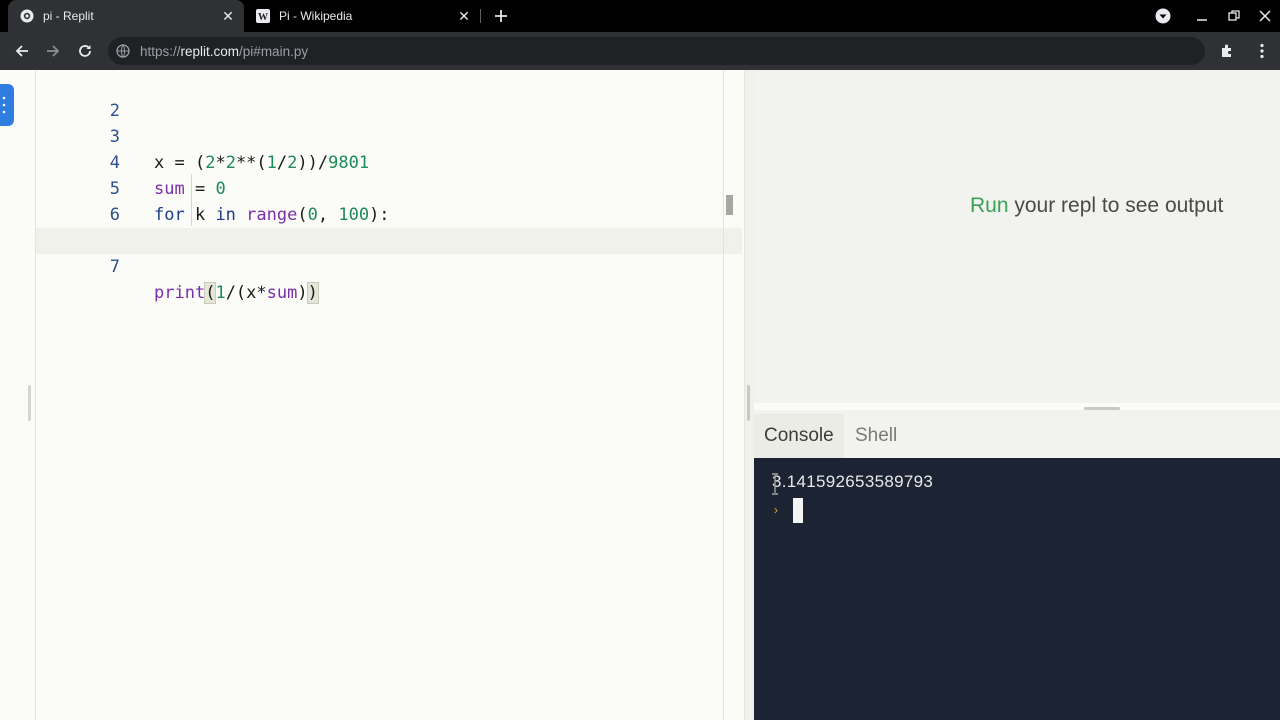  I want to click on console-cursor, so click(798, 510).